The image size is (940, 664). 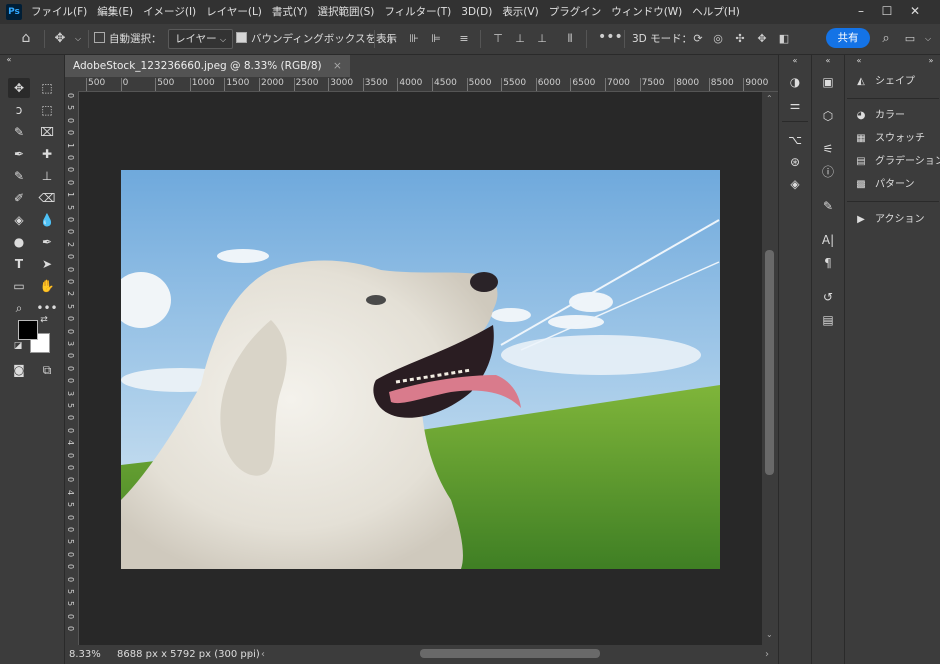 What do you see at coordinates (78, 39) in the screenshot?
I see `tool-preset-chevron-down-icon: ⌵` at bounding box center [78, 39].